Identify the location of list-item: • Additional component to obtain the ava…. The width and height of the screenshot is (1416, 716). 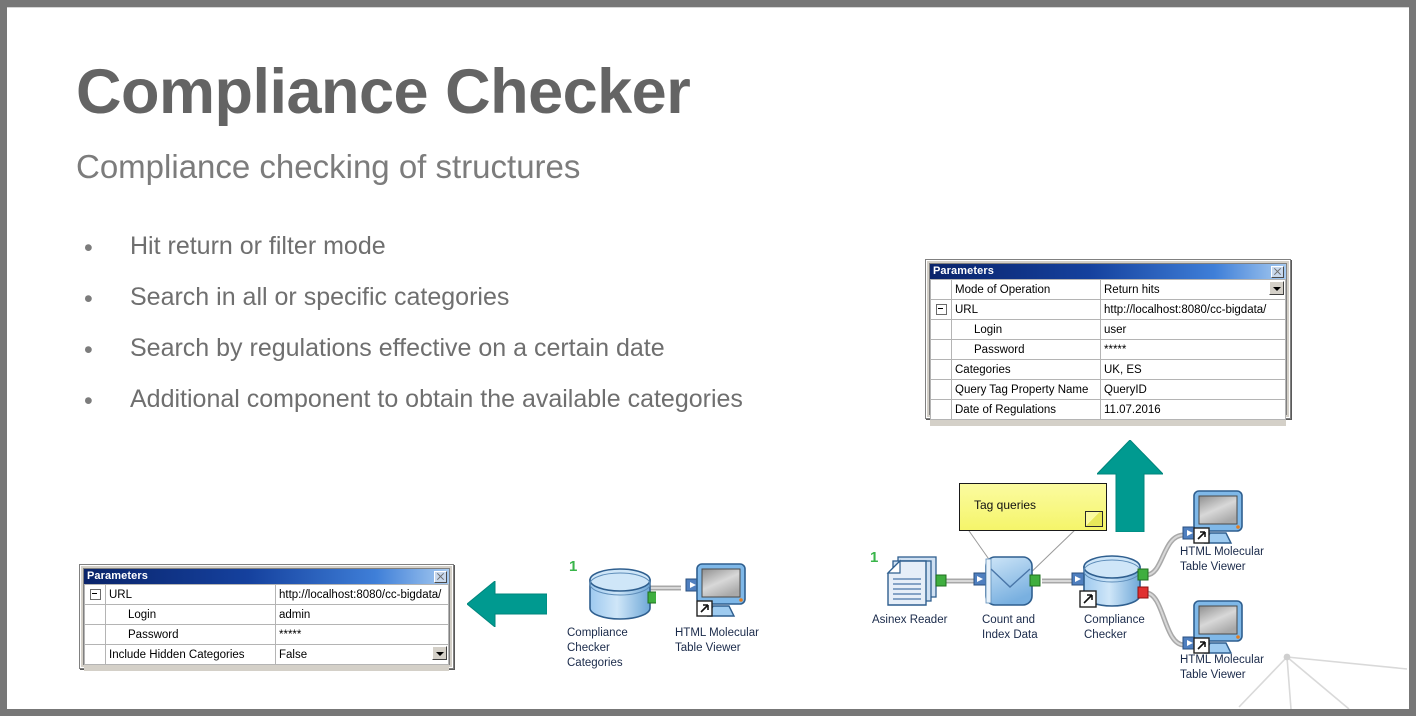
(426, 401).